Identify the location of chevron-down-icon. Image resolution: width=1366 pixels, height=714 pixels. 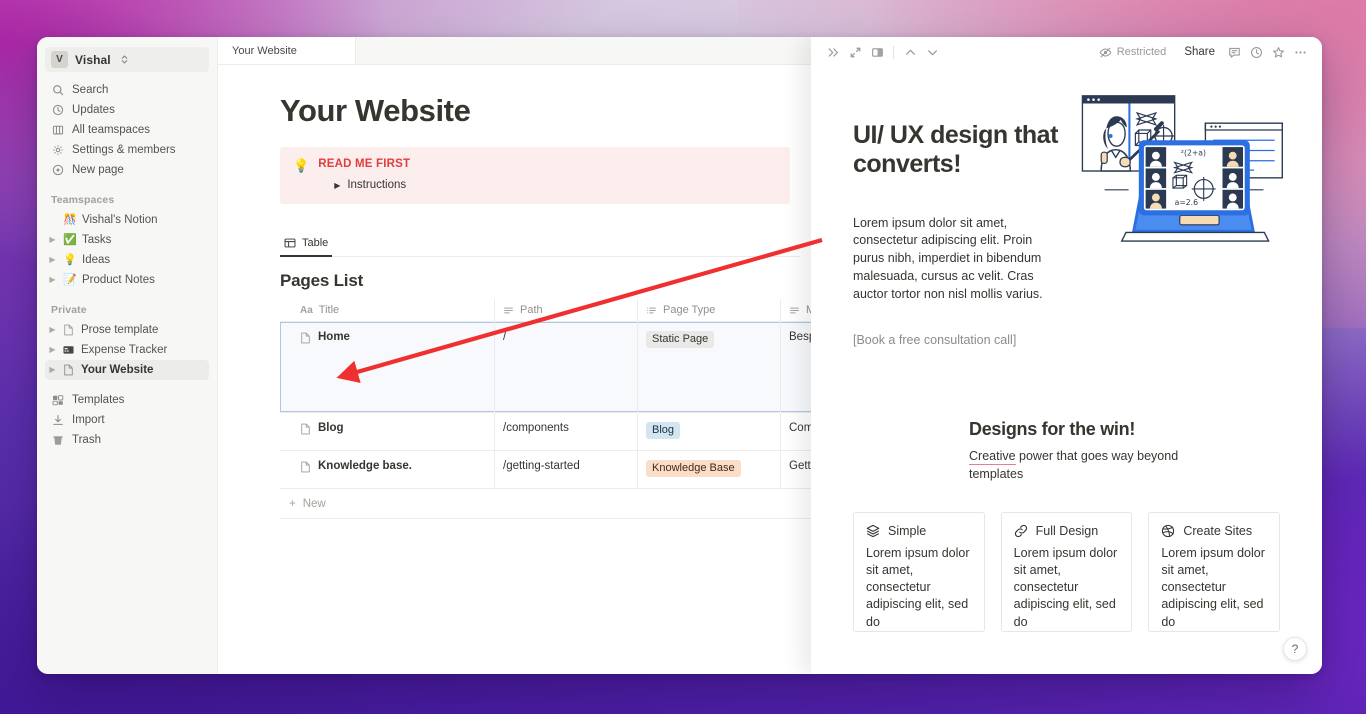
(932, 52).